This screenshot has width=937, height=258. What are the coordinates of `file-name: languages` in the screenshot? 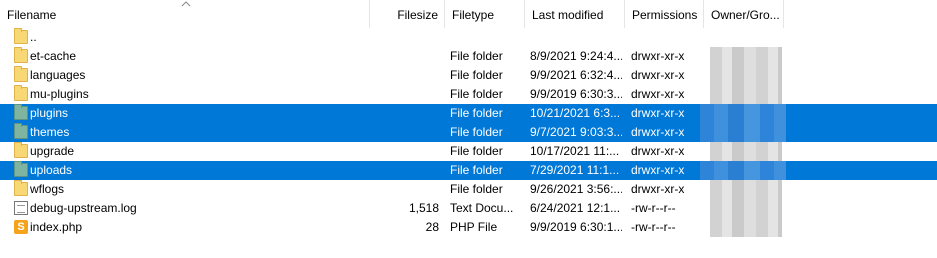 It's located at (58, 75).